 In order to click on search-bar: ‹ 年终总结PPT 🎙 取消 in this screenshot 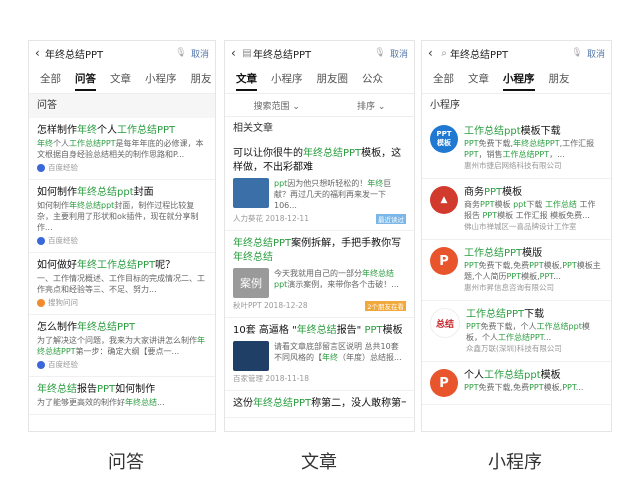, I will do `click(122, 53)`.